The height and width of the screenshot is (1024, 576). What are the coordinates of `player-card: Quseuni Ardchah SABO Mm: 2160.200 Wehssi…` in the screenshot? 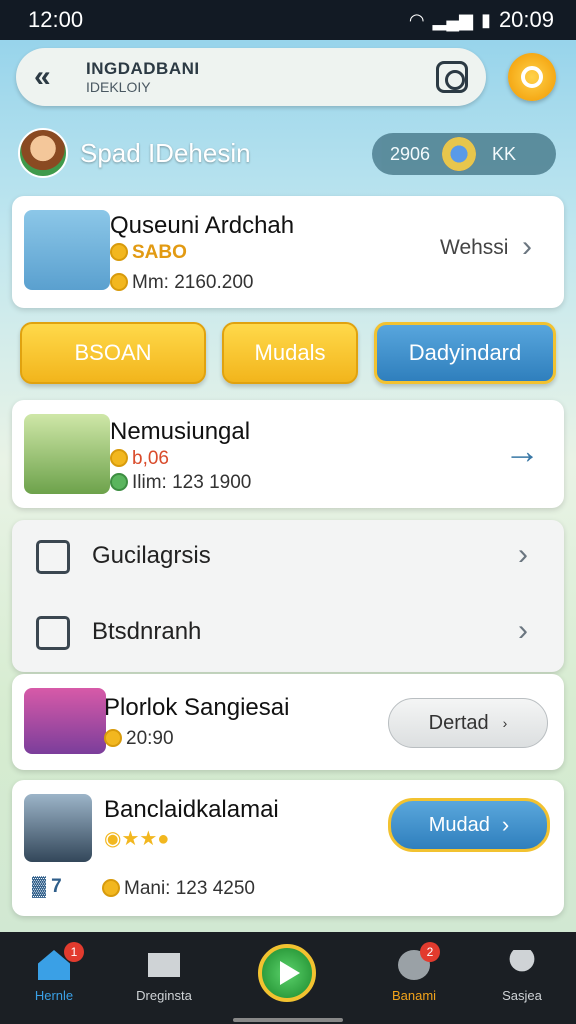 It's located at (288, 252).